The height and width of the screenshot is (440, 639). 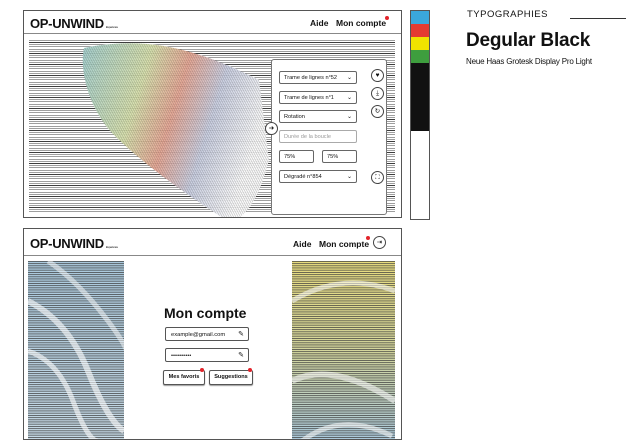 What do you see at coordinates (207, 334) in the screenshot?
I see `email-field: example@gmail.com ✎` at bounding box center [207, 334].